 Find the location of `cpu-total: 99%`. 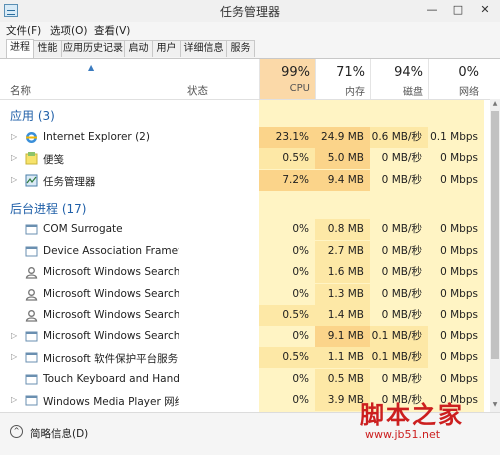

cpu-total: 99% is located at coordinates (295, 72).